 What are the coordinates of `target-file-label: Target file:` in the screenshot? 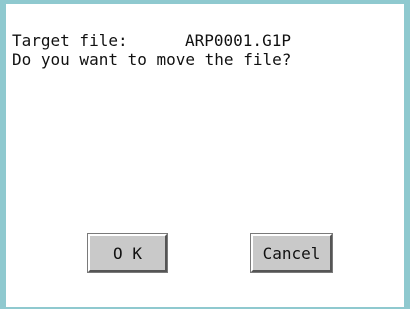 It's located at (70, 40).